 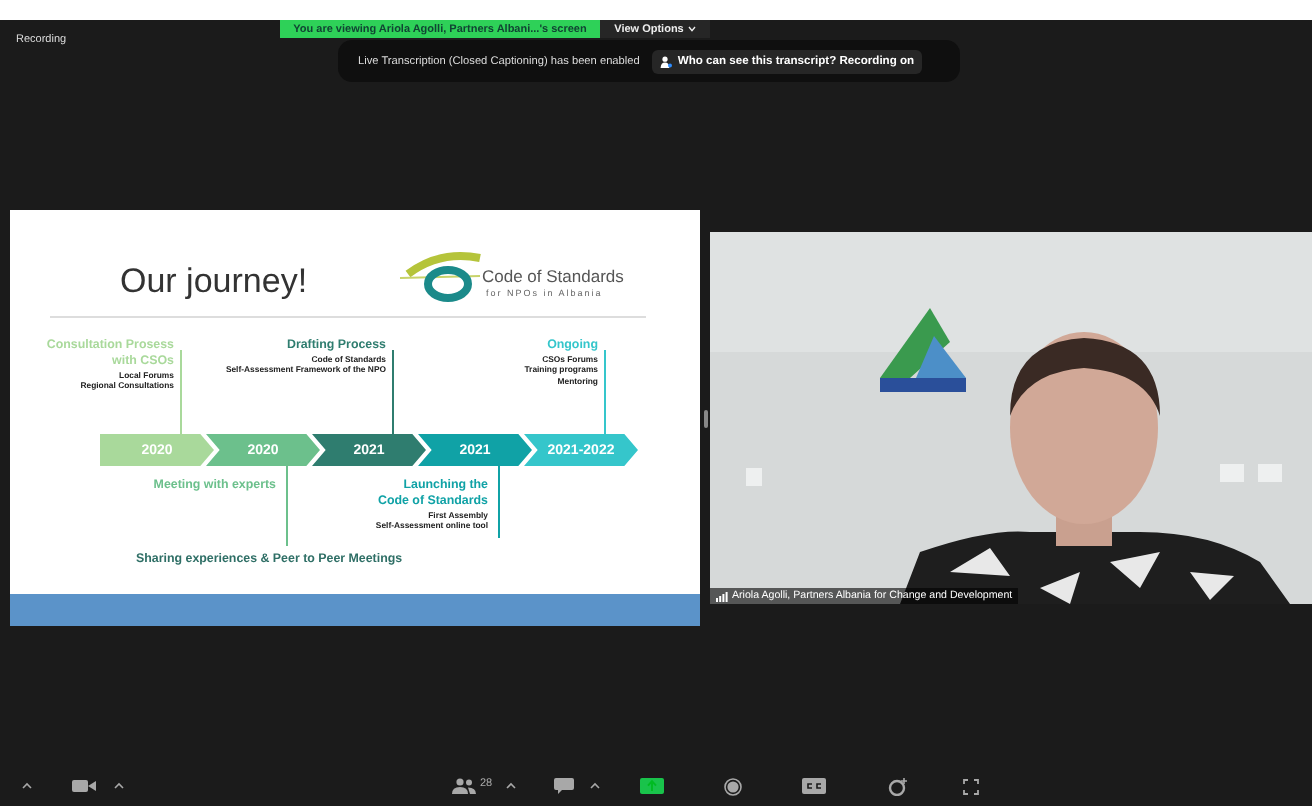 What do you see at coordinates (464, 786) in the screenshot?
I see `participants-icon` at bounding box center [464, 786].